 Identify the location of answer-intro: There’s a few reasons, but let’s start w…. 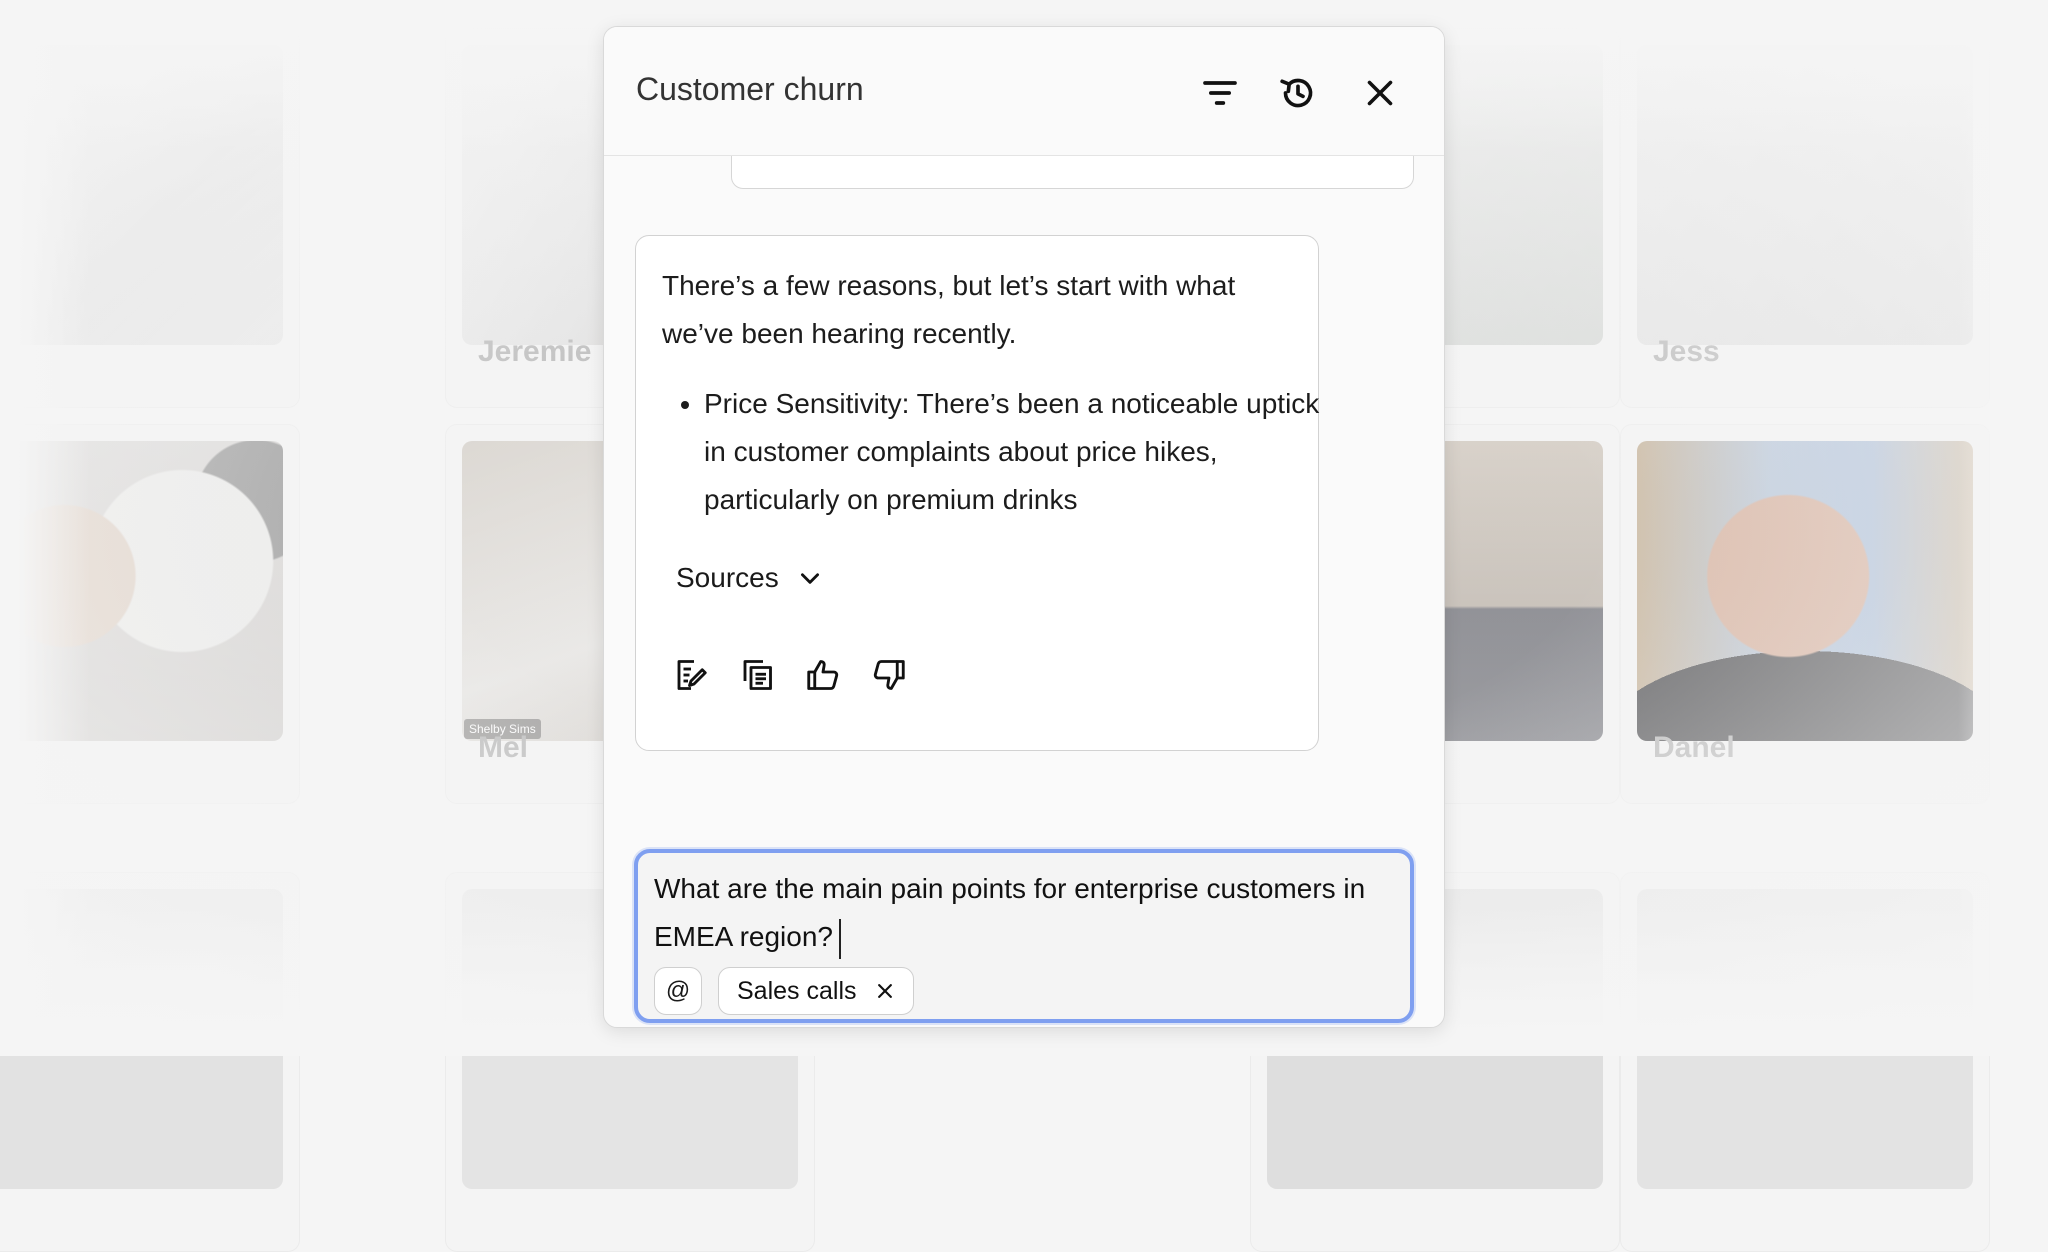
(949, 309).